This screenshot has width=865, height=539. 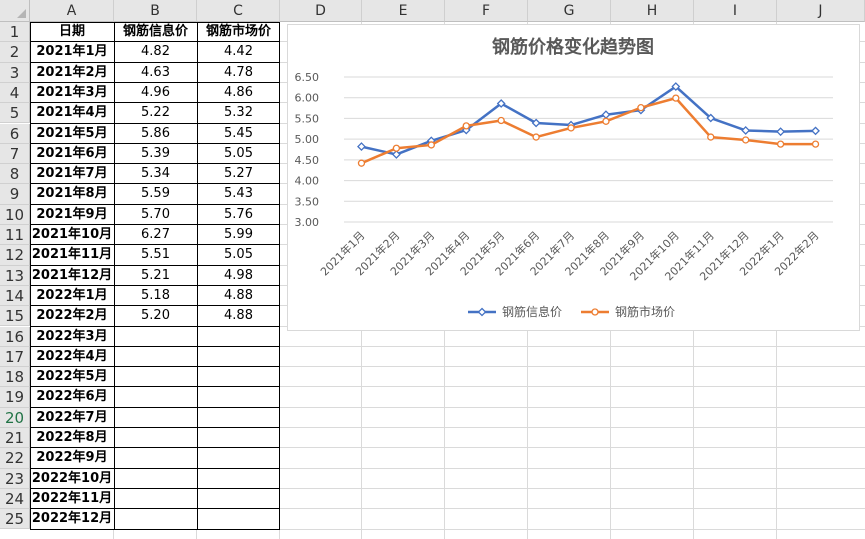 What do you see at coordinates (72, 357) in the screenshot?
I see `date-cell: 2022年4月` at bounding box center [72, 357].